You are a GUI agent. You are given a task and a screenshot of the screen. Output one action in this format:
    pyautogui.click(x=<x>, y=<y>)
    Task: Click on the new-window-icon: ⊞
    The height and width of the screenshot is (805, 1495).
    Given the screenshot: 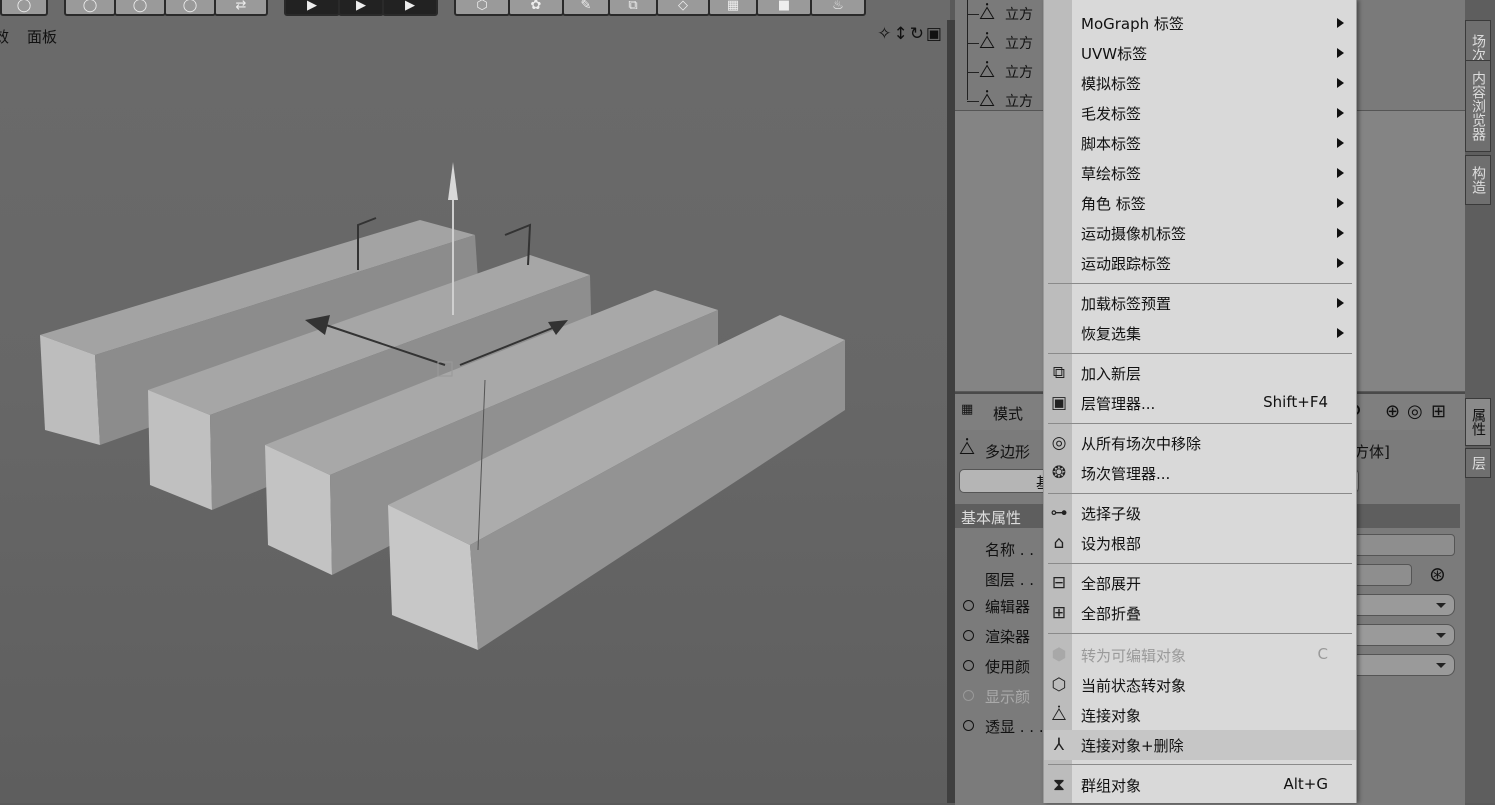 What is the action you would take?
    pyautogui.click(x=1438, y=411)
    